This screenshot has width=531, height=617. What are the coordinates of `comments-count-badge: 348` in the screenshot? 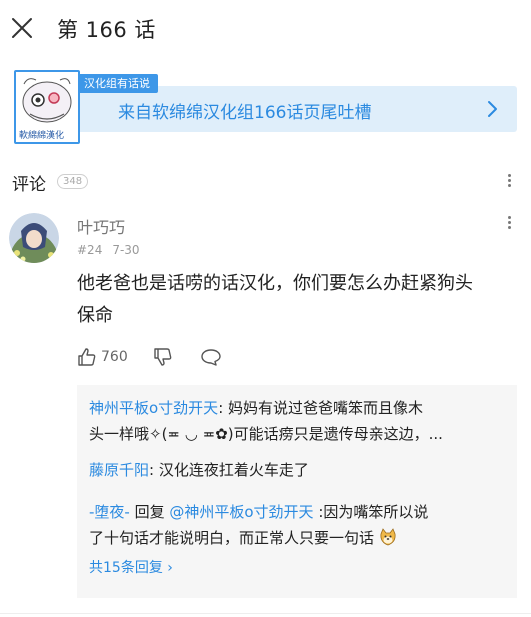 It's located at (73, 181).